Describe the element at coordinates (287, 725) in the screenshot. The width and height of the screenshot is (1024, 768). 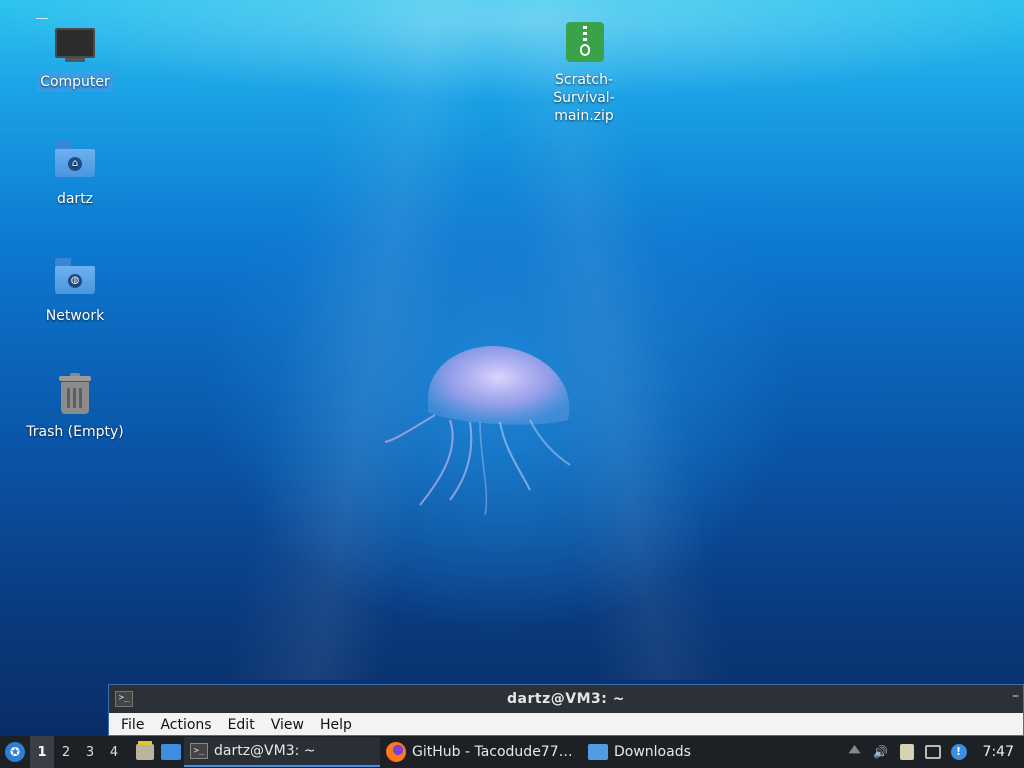
I see `menu-view: View` at that location.